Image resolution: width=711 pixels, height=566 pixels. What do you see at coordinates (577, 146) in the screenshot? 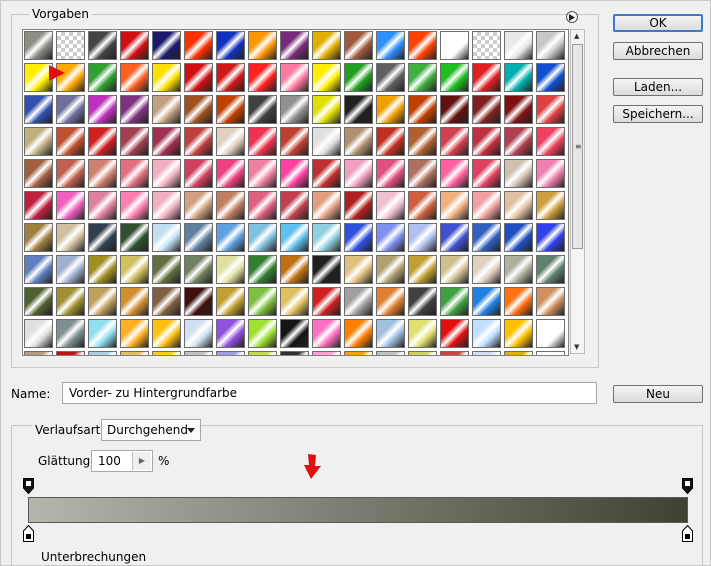
I see `scrollbar-thumb: ≡` at bounding box center [577, 146].